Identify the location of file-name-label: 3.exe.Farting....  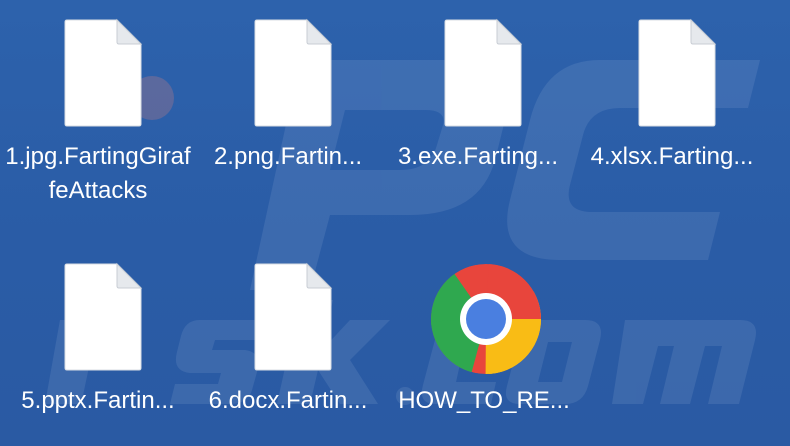
(478, 156).